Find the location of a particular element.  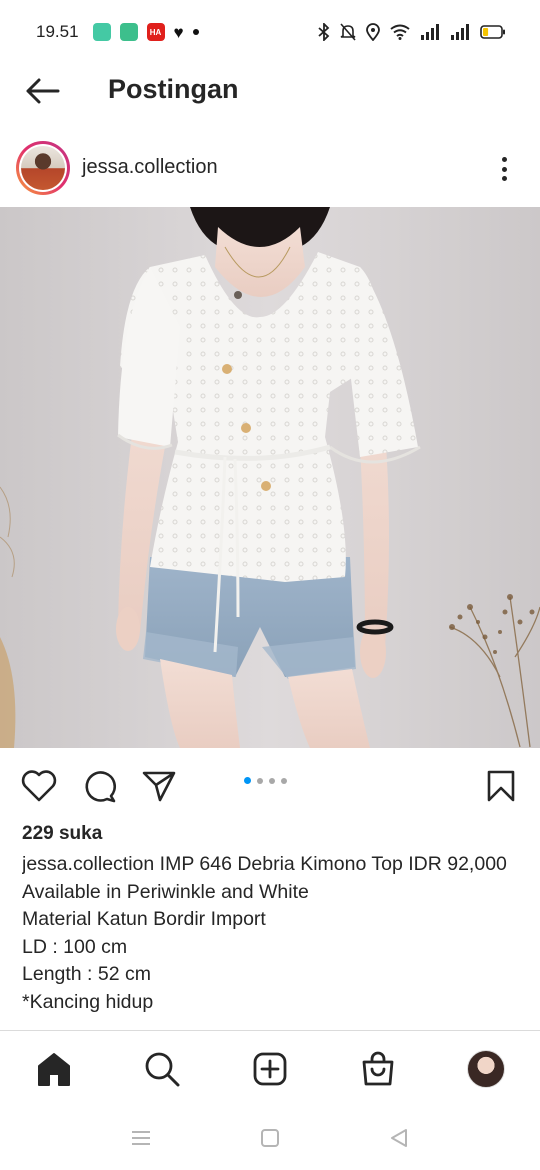

system-back-button is located at coordinates (399, 1138).